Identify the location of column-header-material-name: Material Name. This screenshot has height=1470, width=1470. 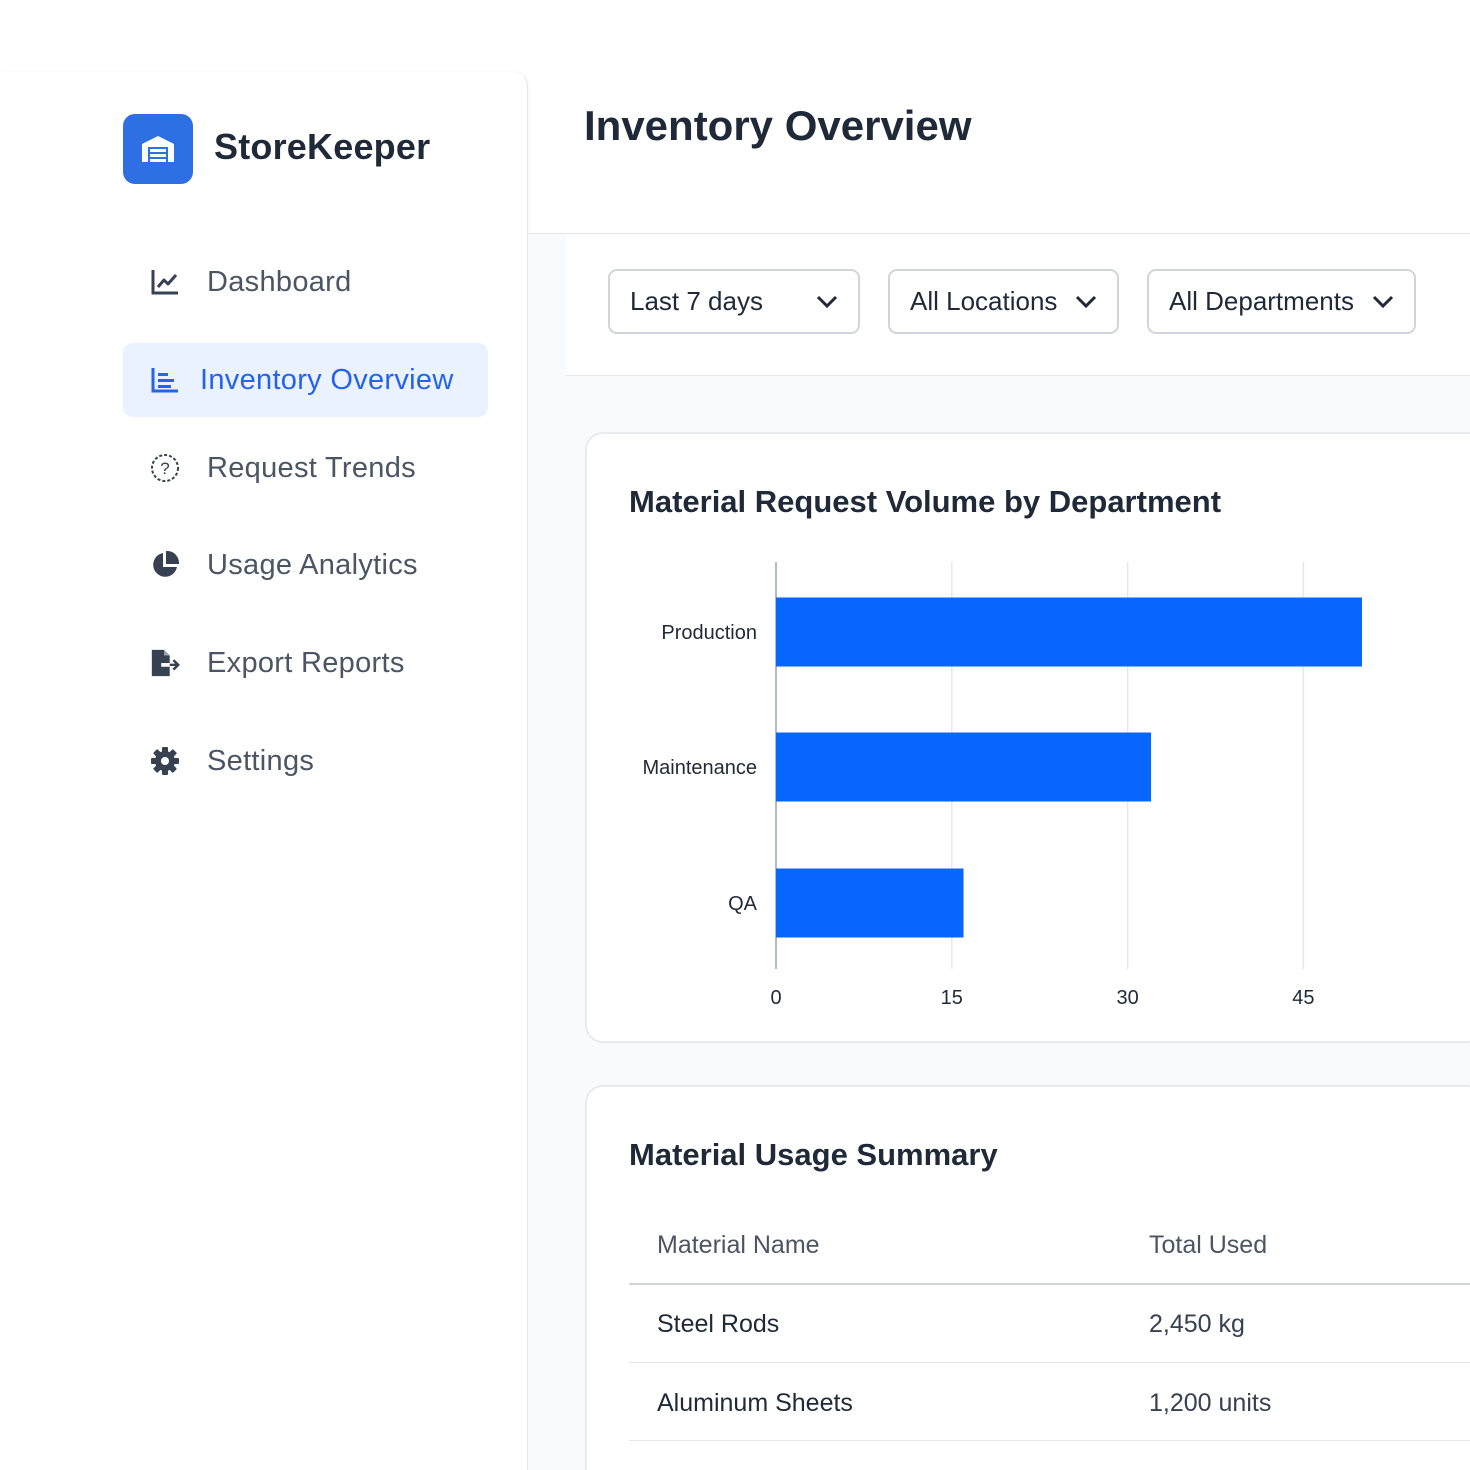
(738, 1245).